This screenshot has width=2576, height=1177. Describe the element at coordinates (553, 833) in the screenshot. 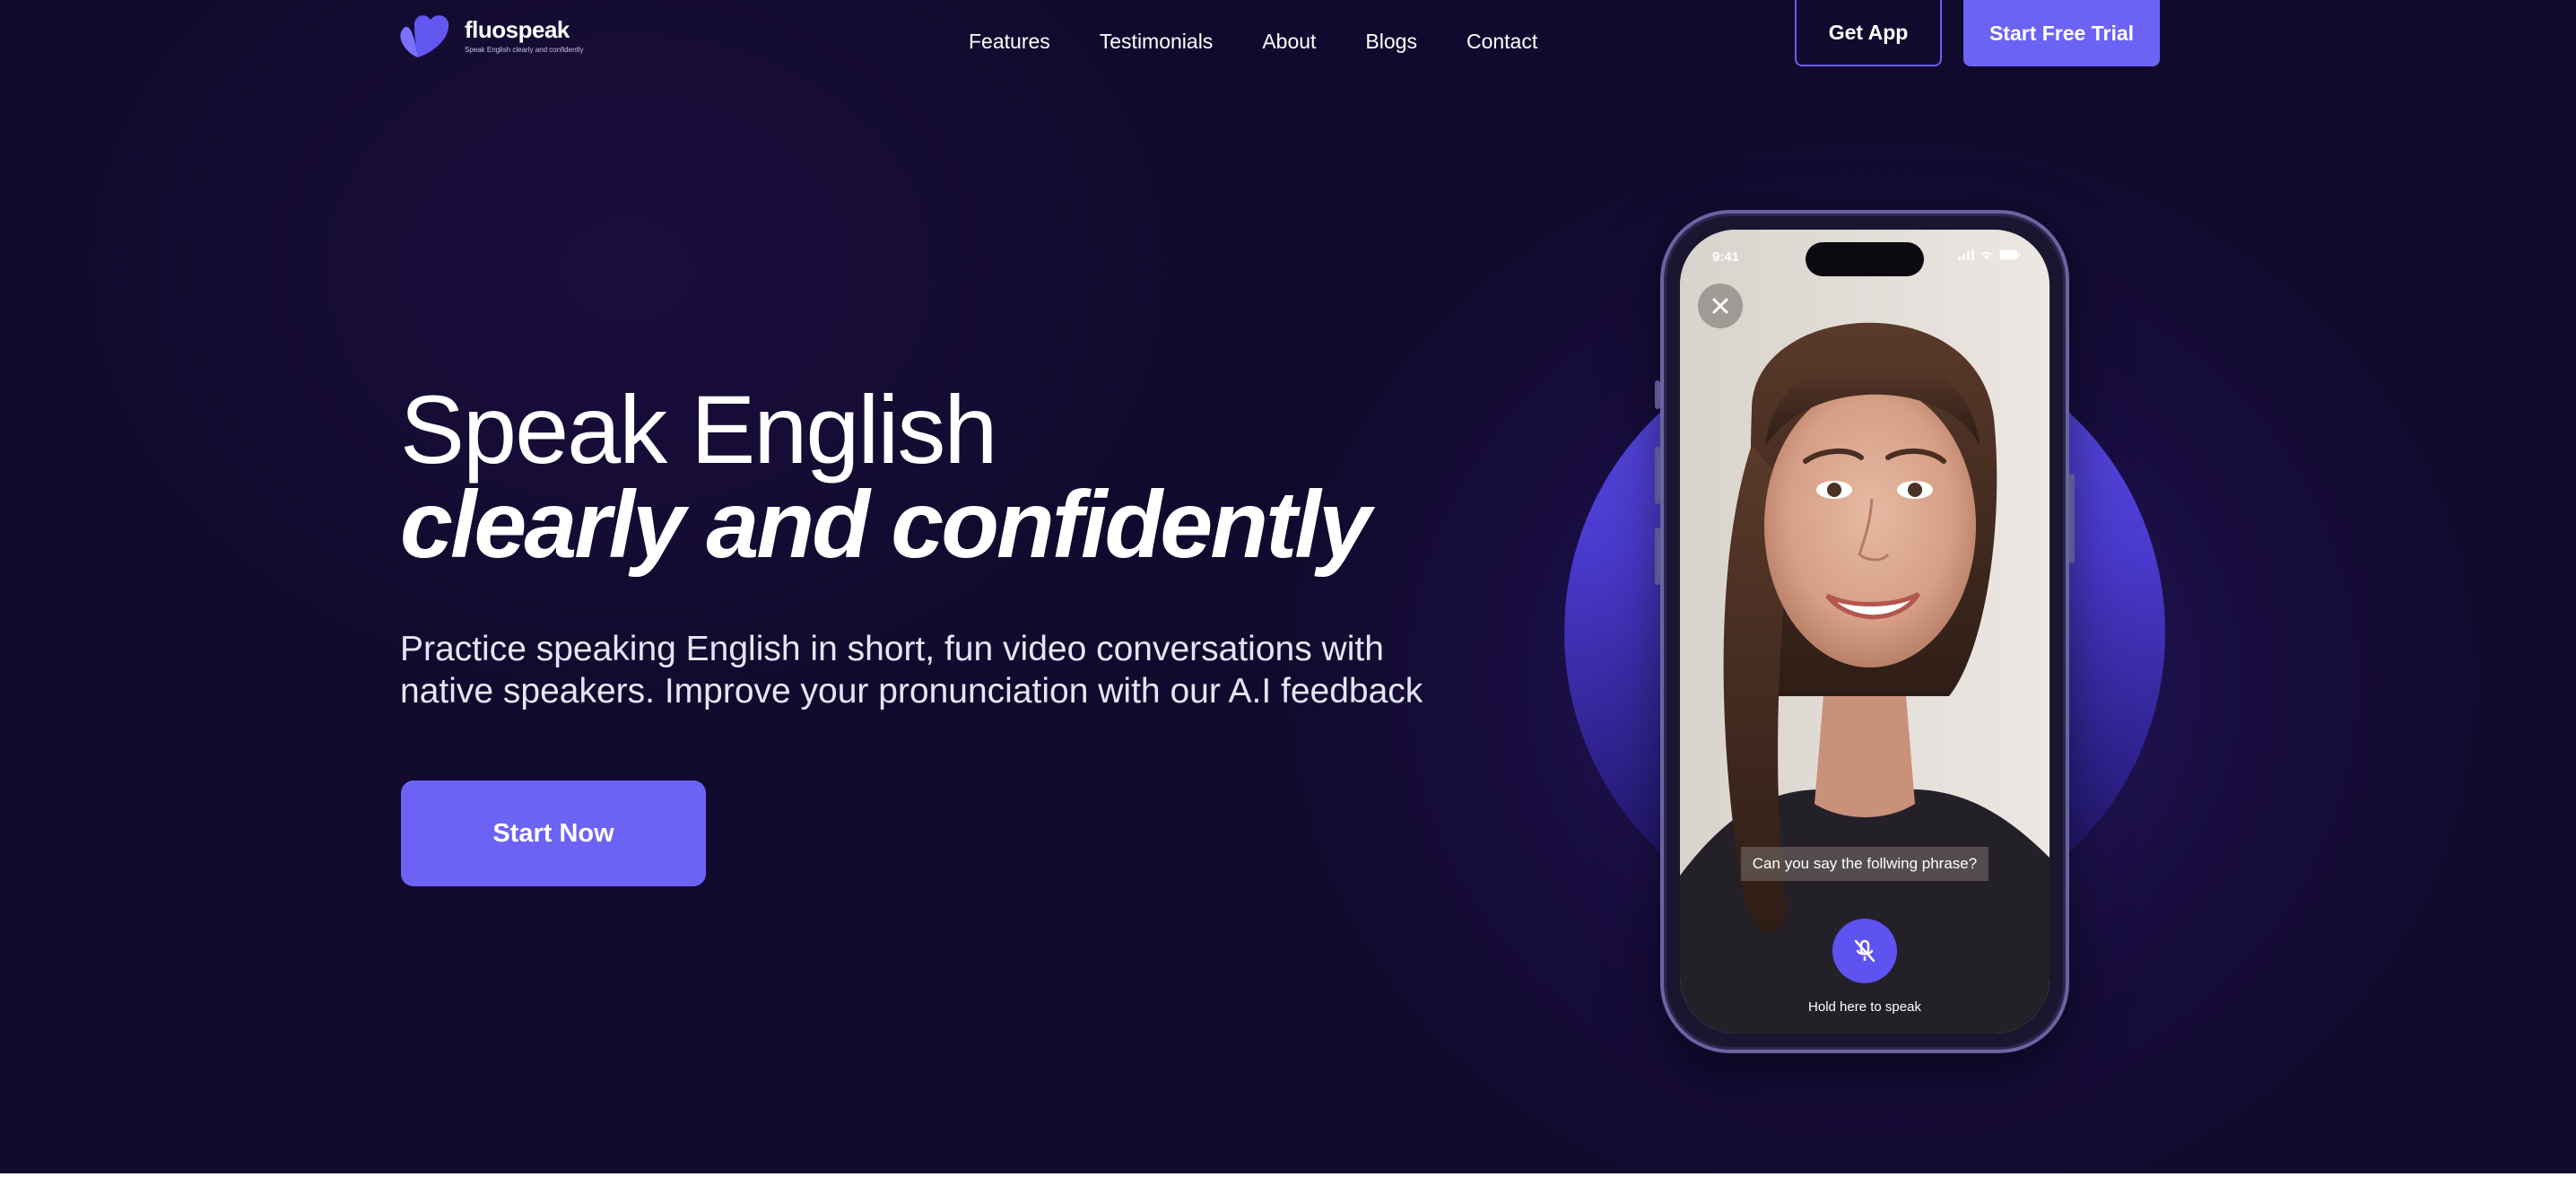

I see `start-now-button: Start Now` at that location.